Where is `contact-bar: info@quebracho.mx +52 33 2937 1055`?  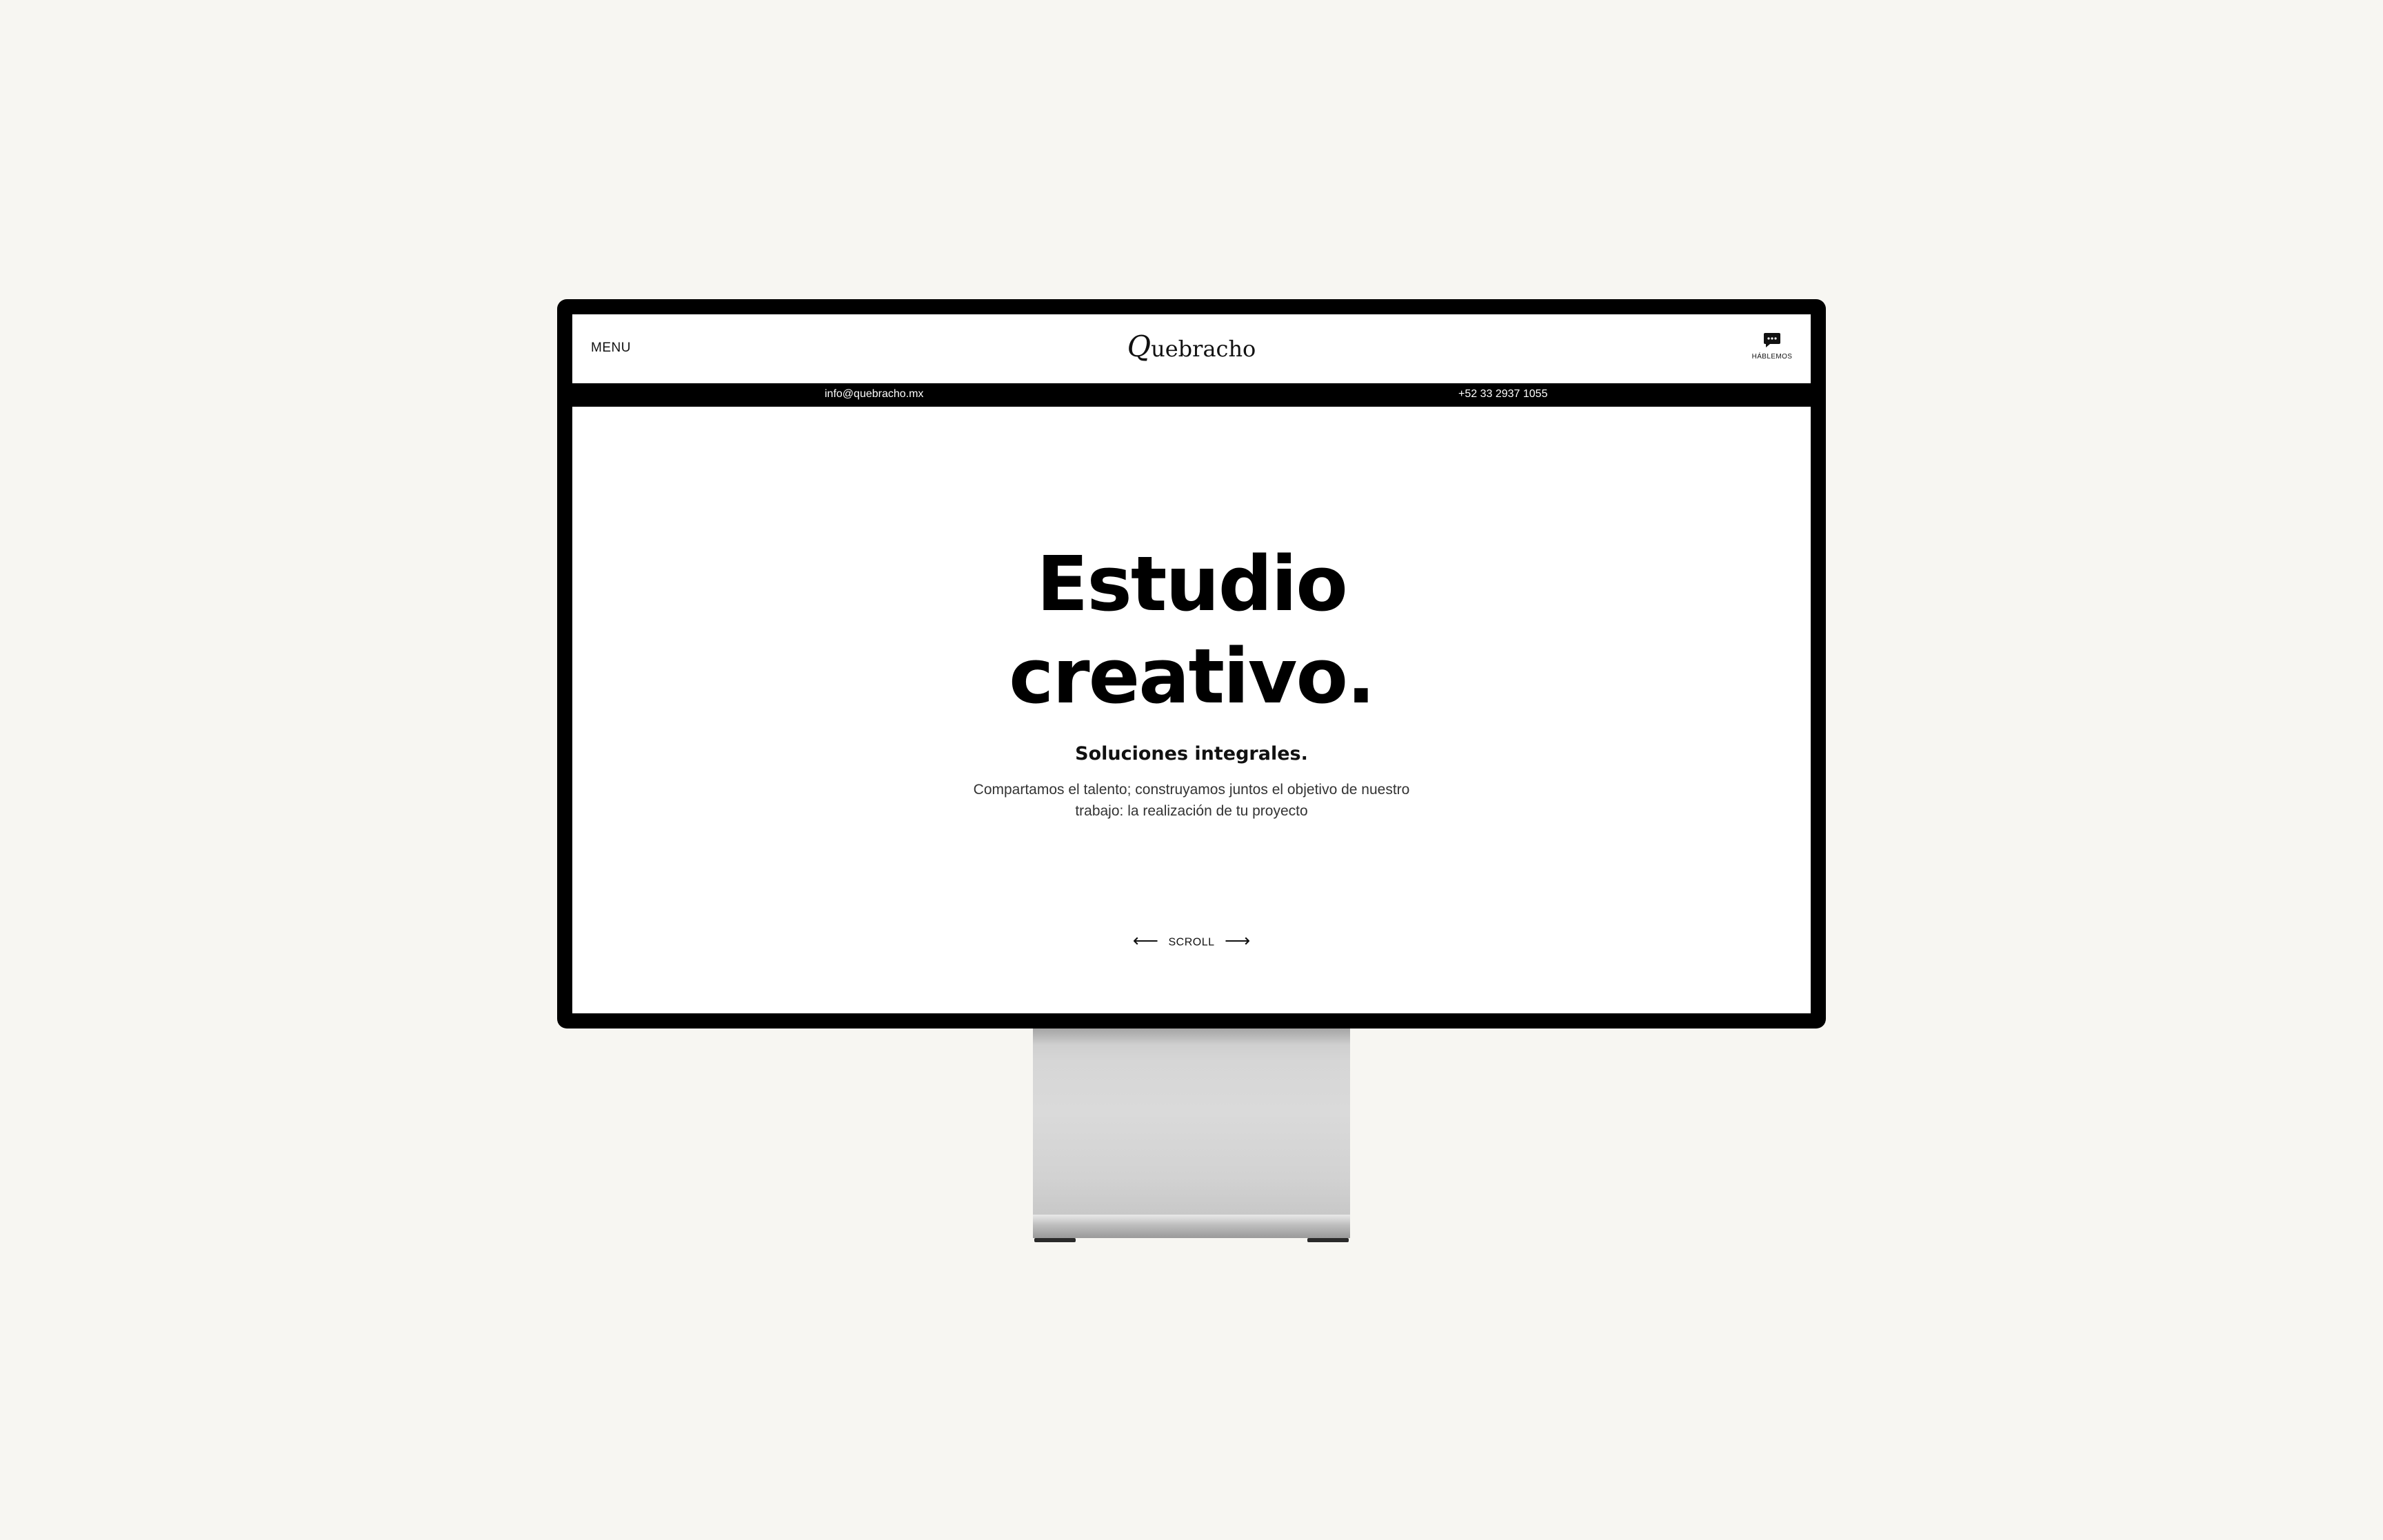 contact-bar: info@quebracho.mx +52 33 2937 1055 is located at coordinates (1191, 395).